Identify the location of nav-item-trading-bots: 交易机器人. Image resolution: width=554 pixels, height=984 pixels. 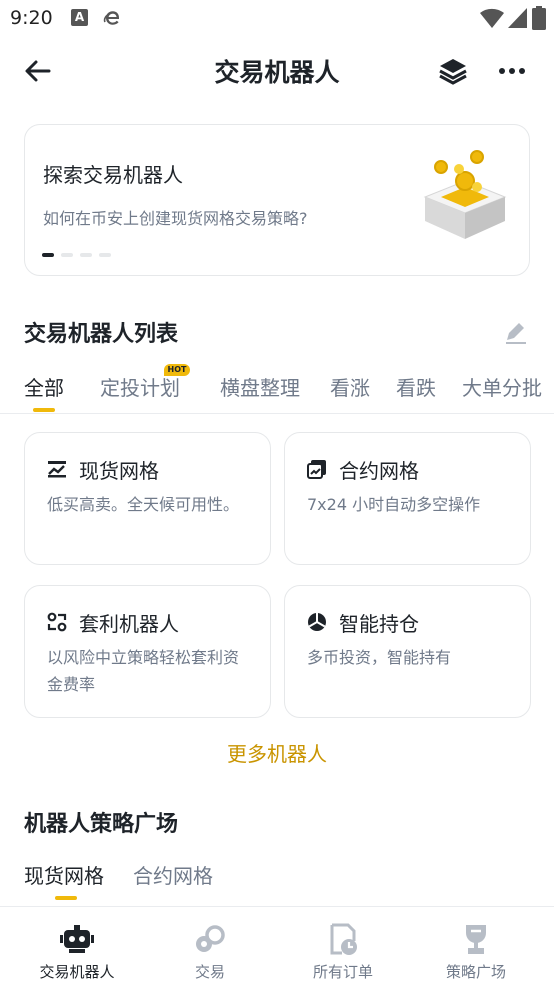
(77, 945).